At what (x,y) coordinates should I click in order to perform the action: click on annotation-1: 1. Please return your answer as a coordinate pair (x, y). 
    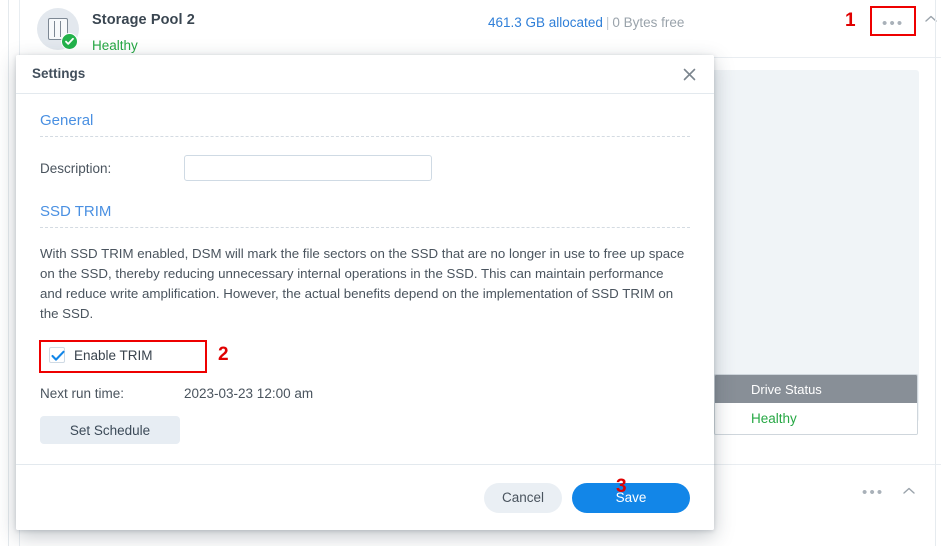
    Looking at the image, I should click on (850, 20).